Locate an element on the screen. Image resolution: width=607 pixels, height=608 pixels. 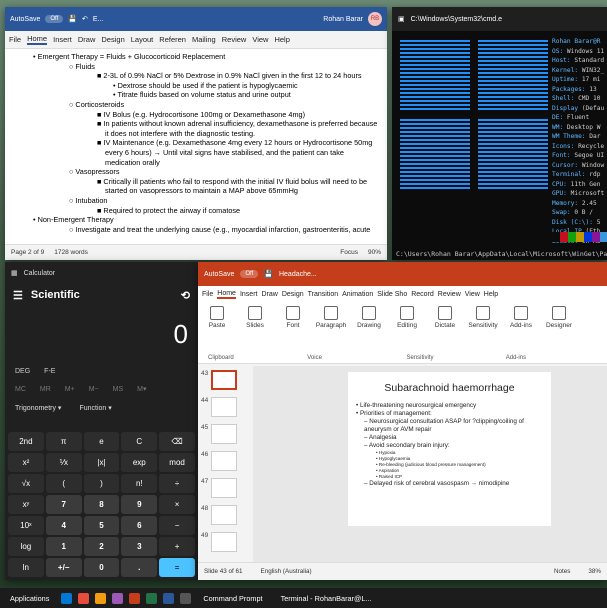
memory-button: M− is located at coordinates (94, 389).